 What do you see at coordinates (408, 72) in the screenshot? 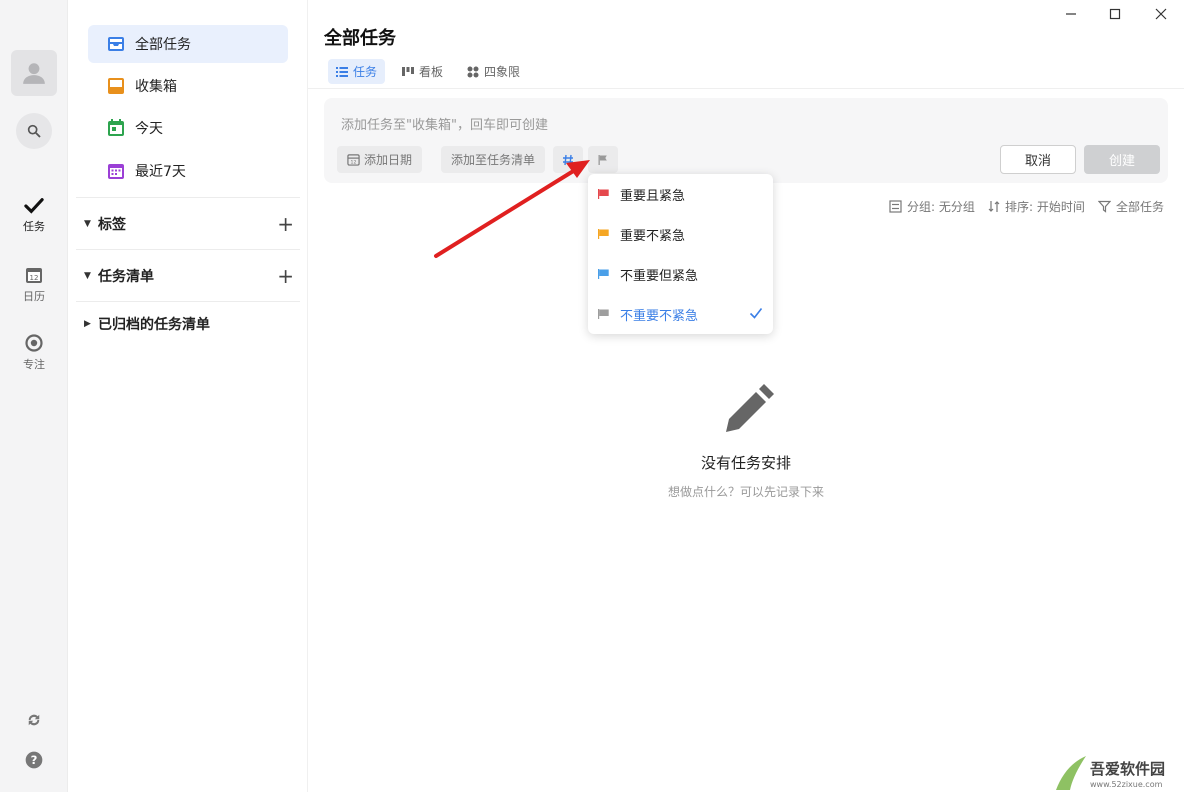
I see `kanban-icon` at bounding box center [408, 72].